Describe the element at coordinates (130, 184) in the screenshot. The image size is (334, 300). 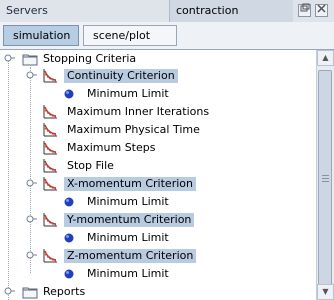
I see `tree-node-label: X-momentum Criterion` at that location.